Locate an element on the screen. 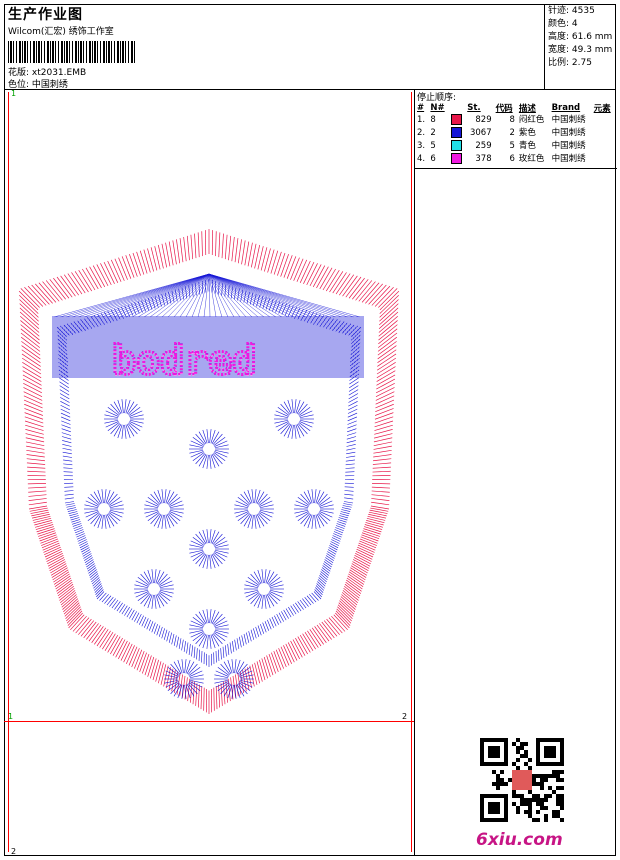  col-stitches: St. is located at coordinates (474, 108).